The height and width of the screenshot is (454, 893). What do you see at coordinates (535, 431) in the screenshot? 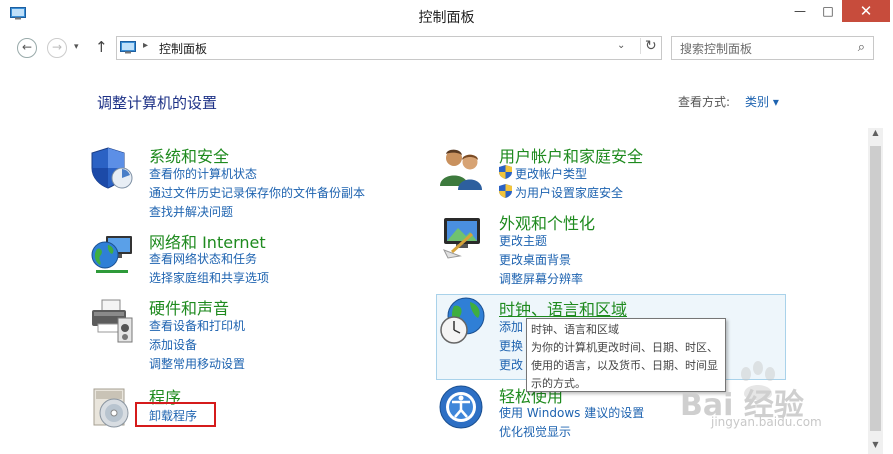
I see `link-optimize-visual-display: 优化视觉显示` at bounding box center [535, 431].